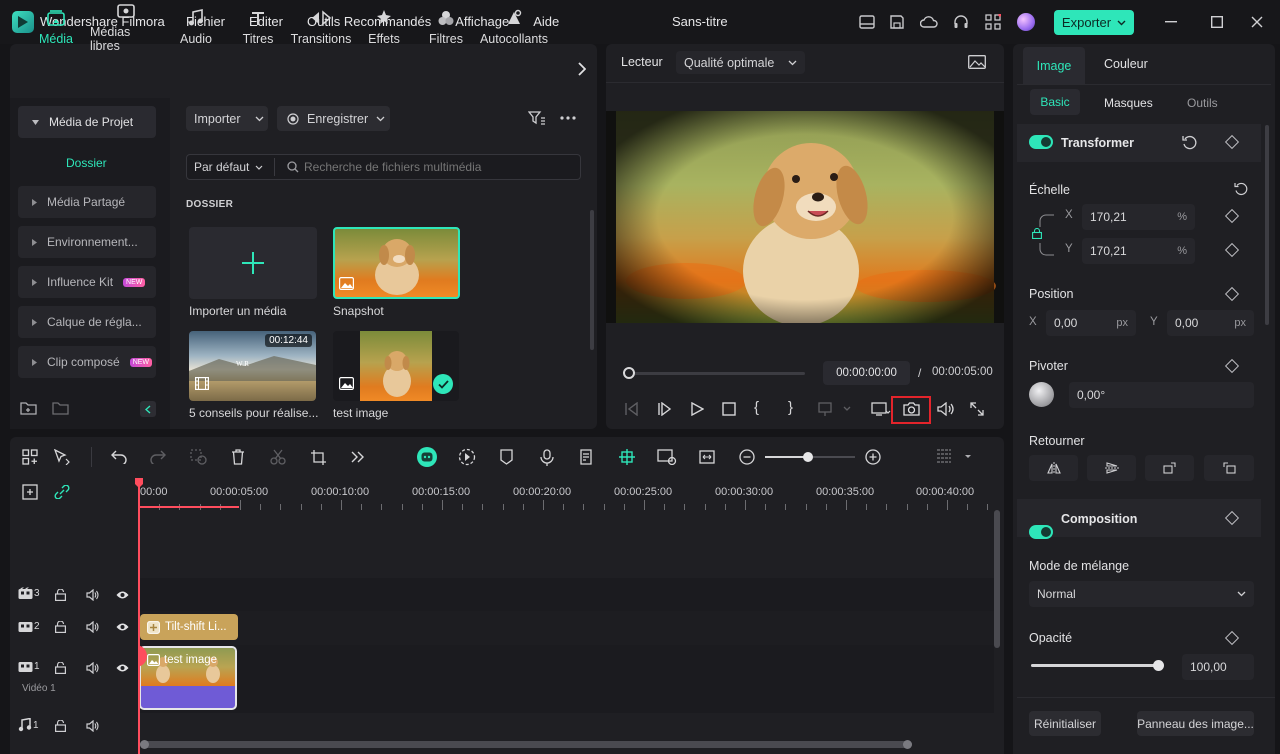  I want to click on sort-dropdown: Par défaut, so click(228, 167).